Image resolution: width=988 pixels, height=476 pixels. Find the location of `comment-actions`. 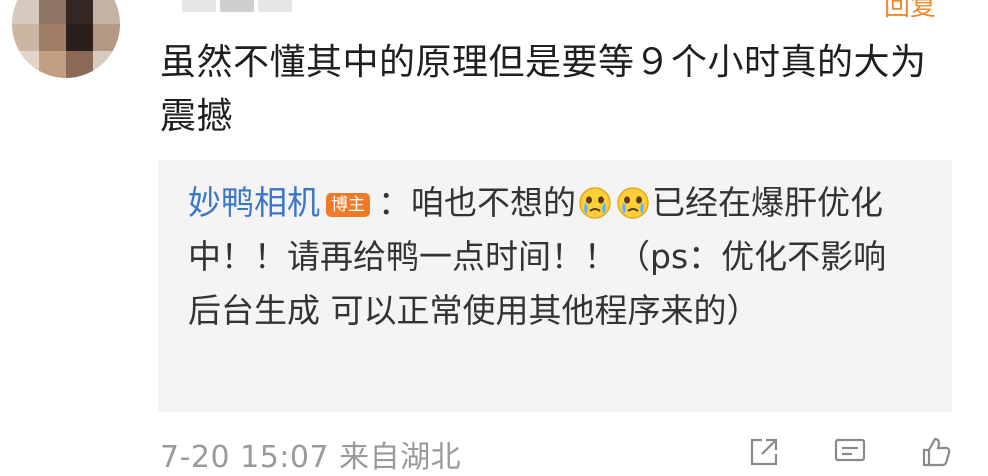

comment-actions is located at coordinates (850, 452).